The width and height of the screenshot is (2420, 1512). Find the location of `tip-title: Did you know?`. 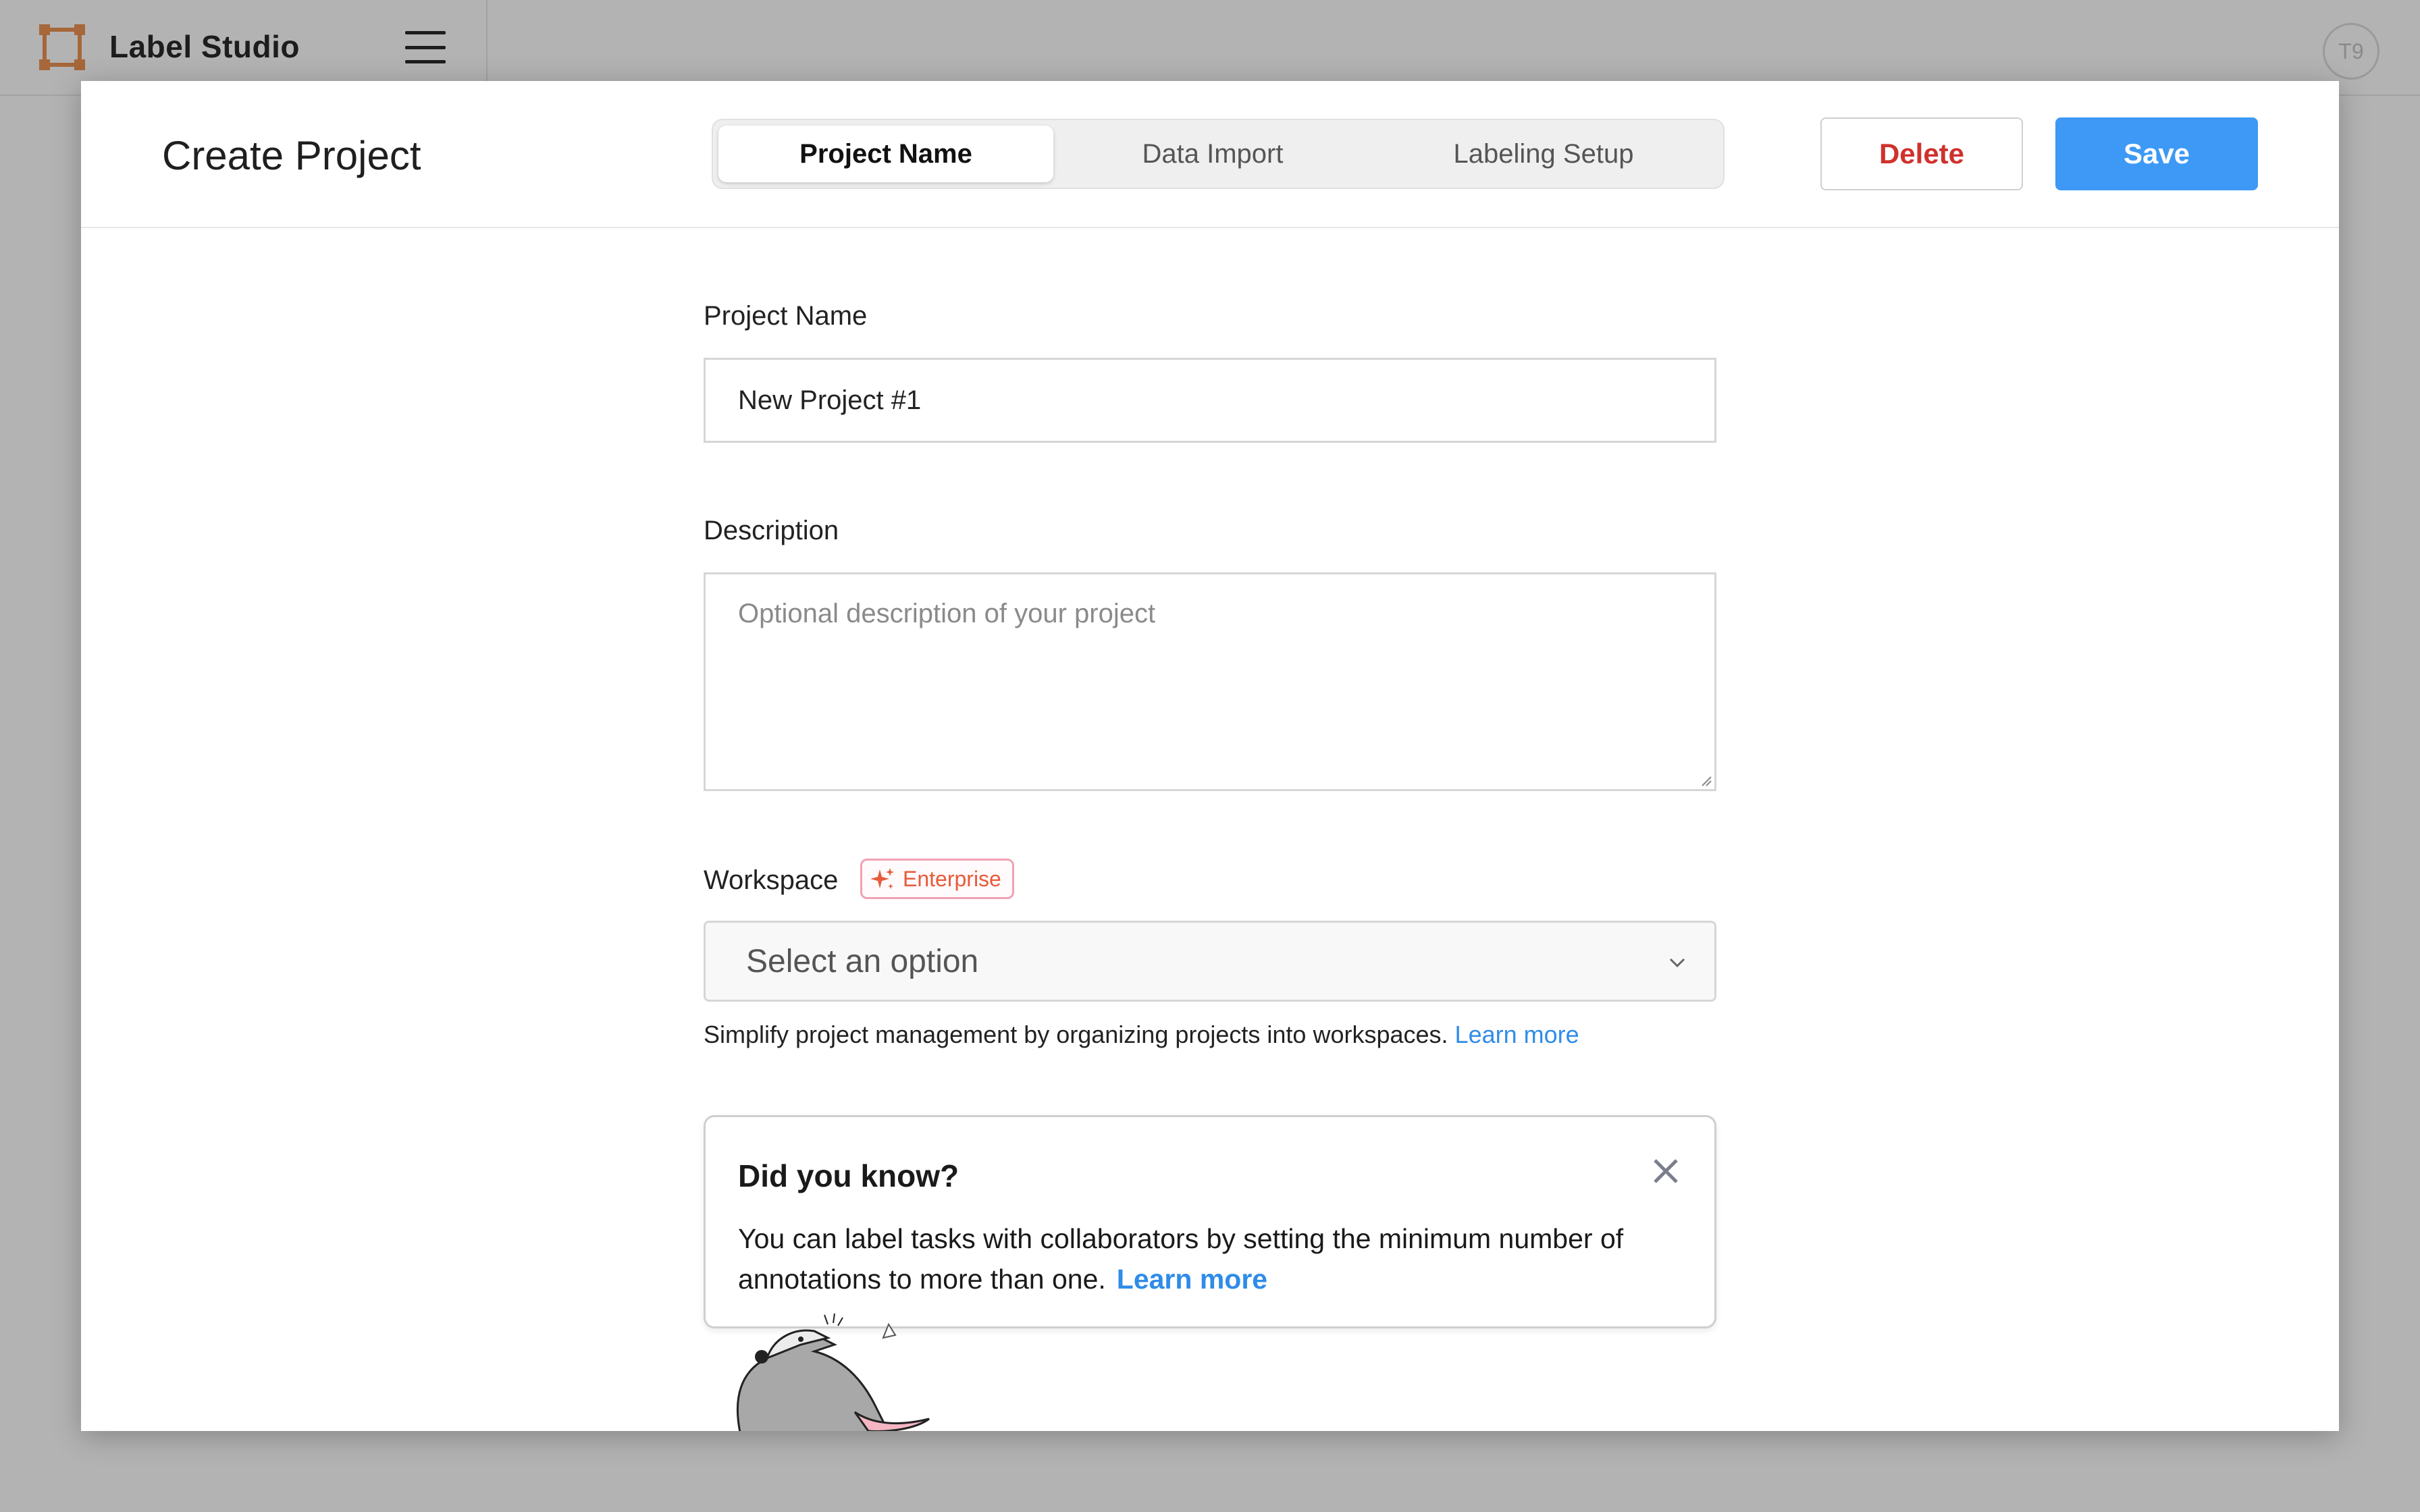

tip-title: Did you know? is located at coordinates (848, 1175).